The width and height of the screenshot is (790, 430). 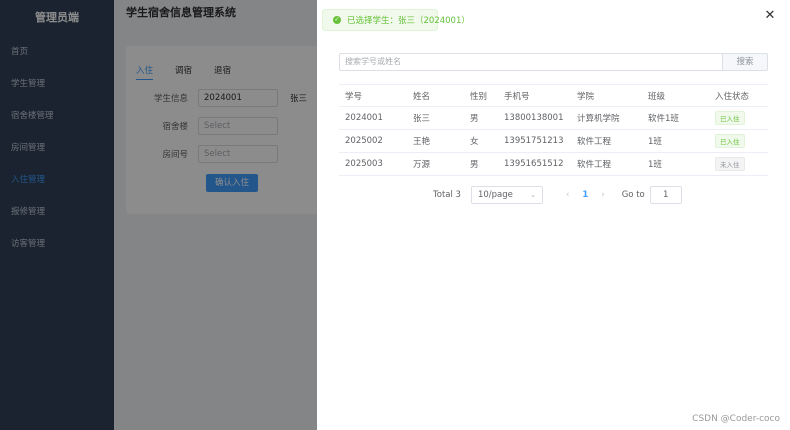 I want to click on page-number: 1, so click(x=585, y=195).